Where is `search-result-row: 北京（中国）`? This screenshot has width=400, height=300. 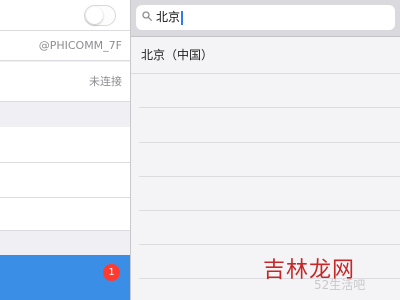
search-result-row: 北京（中国） is located at coordinates (265, 55).